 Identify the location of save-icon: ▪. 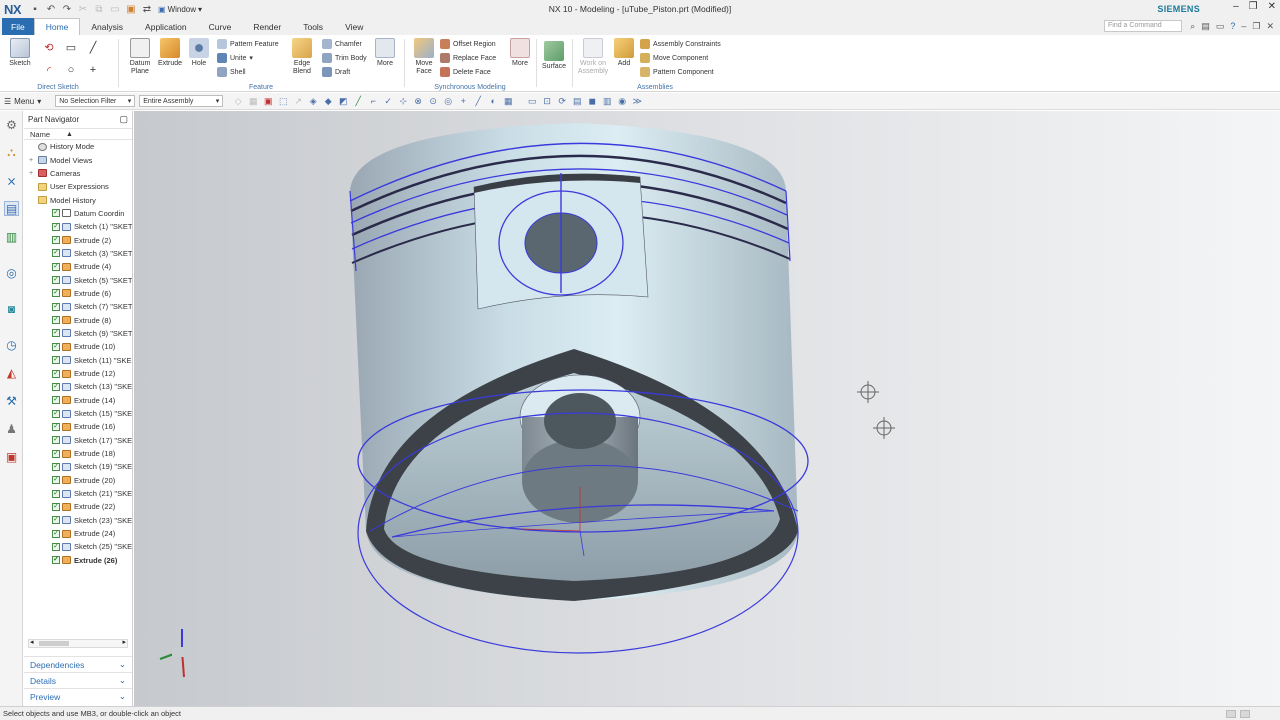
(35, 9).